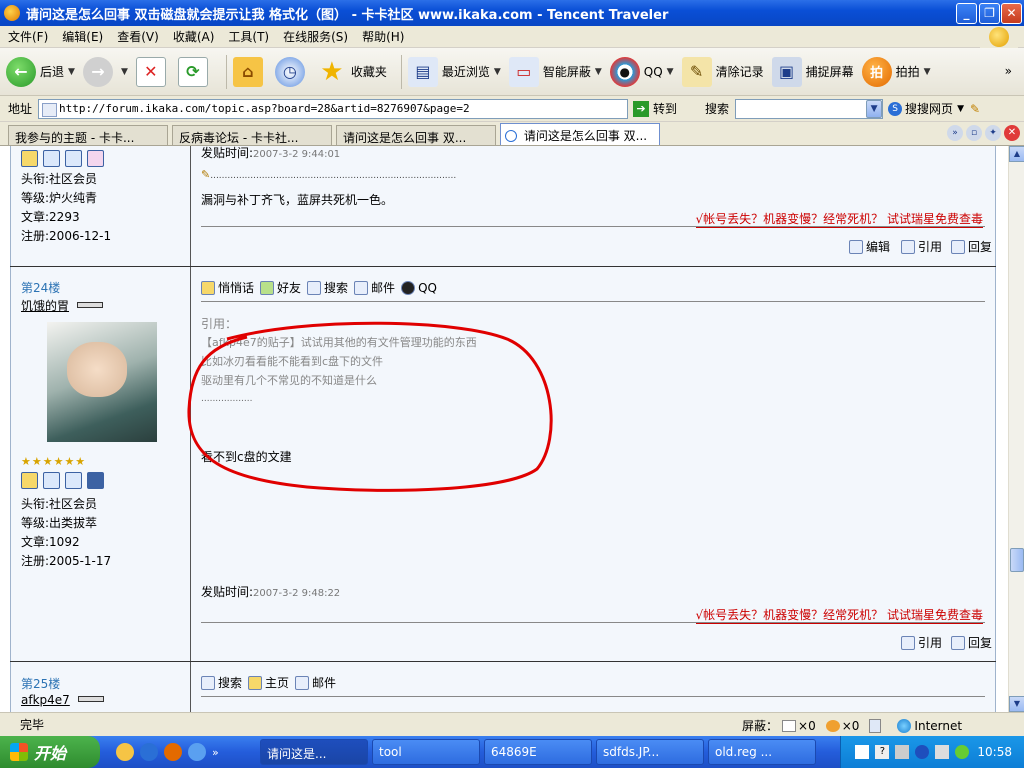 This screenshot has height=768, width=1024. Describe the element at coordinates (852, 725) in the screenshot. I see `status-right-group: 屏蔽： ×0 ×0 Internet` at that location.